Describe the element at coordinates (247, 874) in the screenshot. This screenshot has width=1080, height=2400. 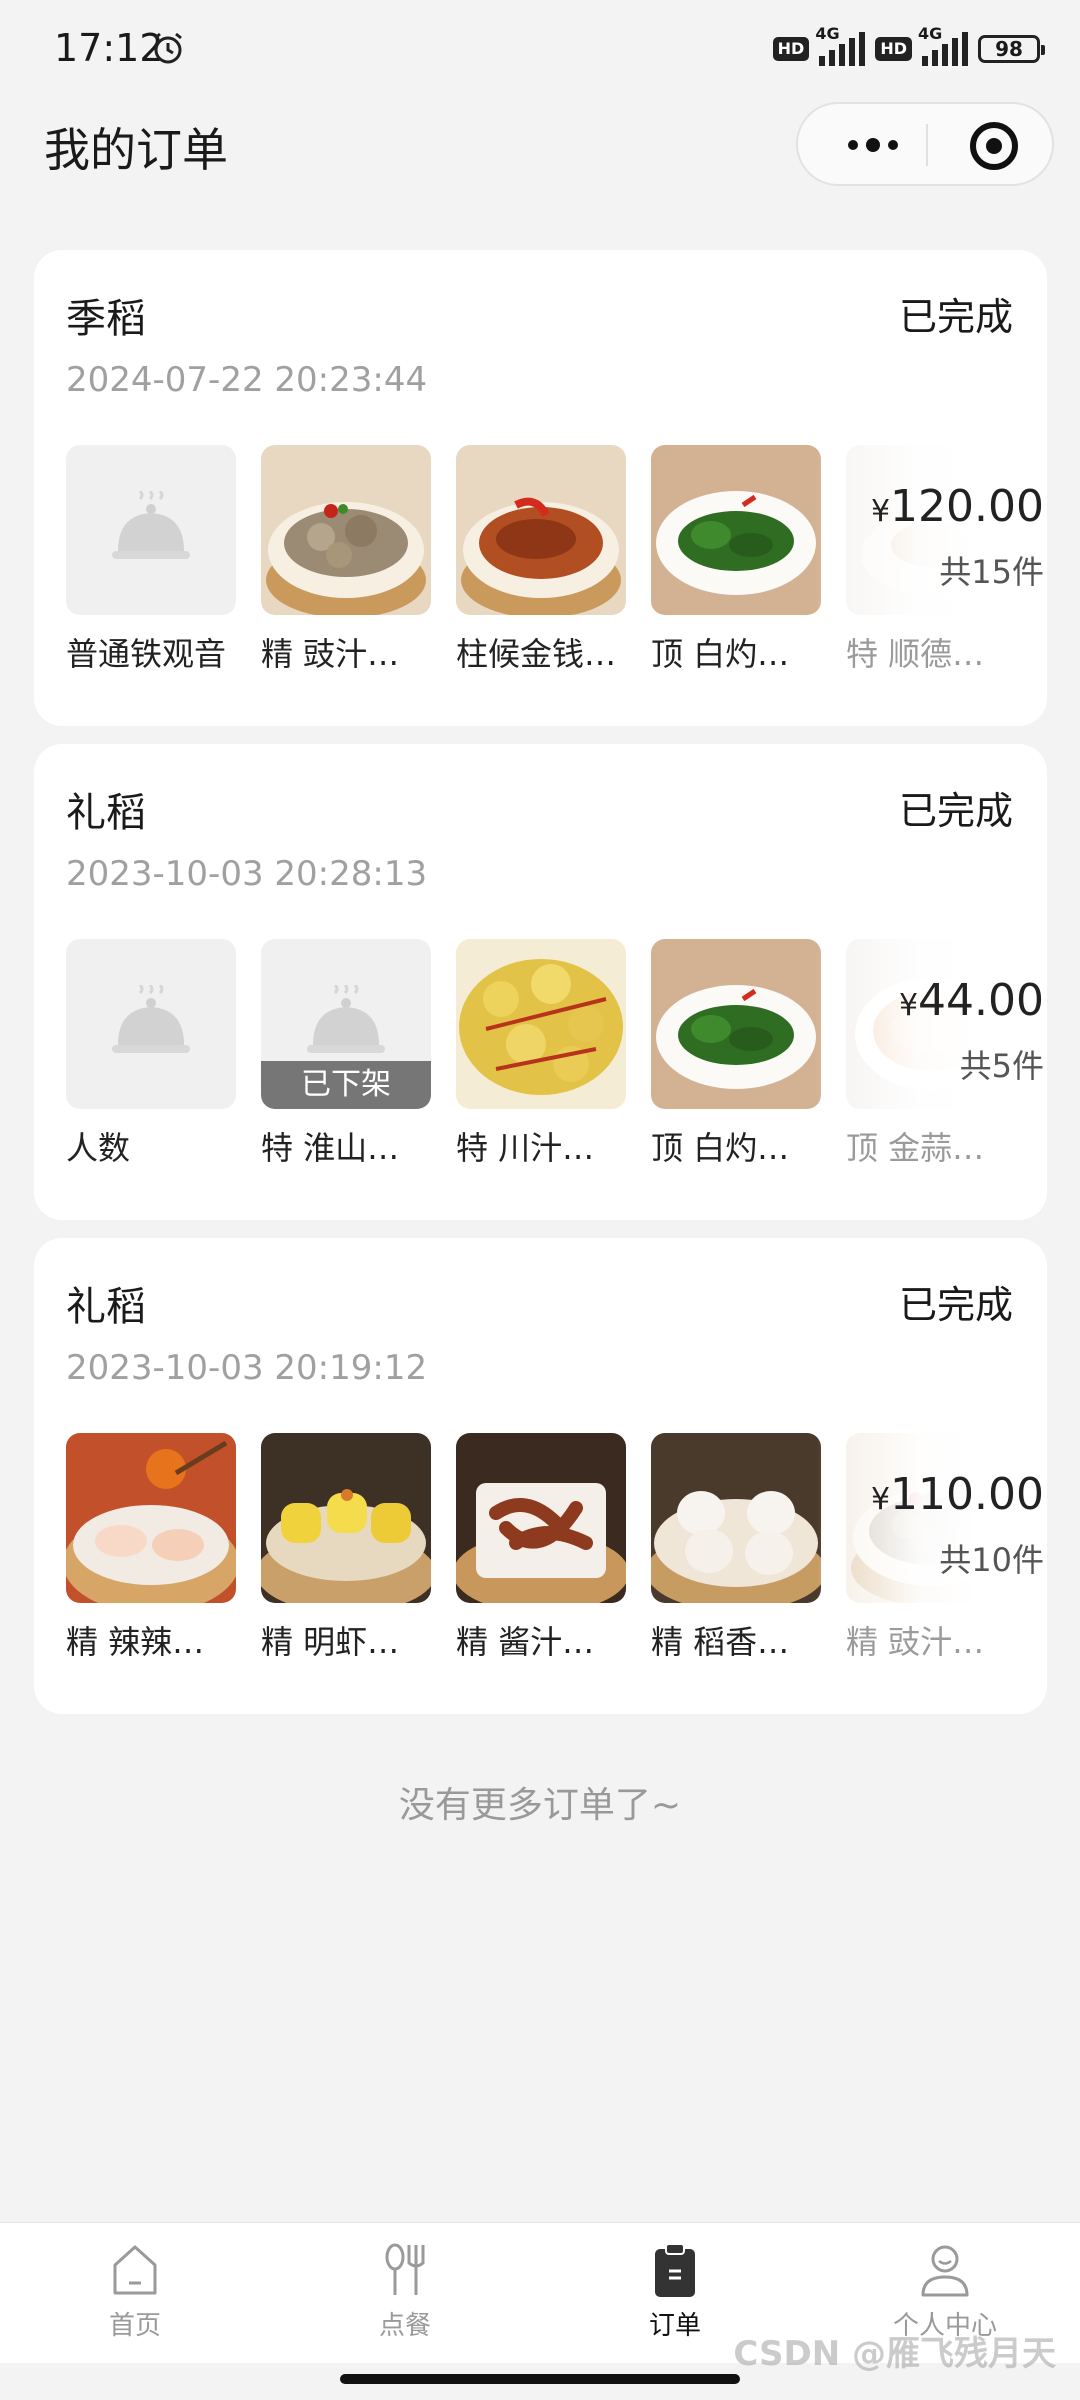
I see `order-time: 2023-10-03 20:28:13` at that location.